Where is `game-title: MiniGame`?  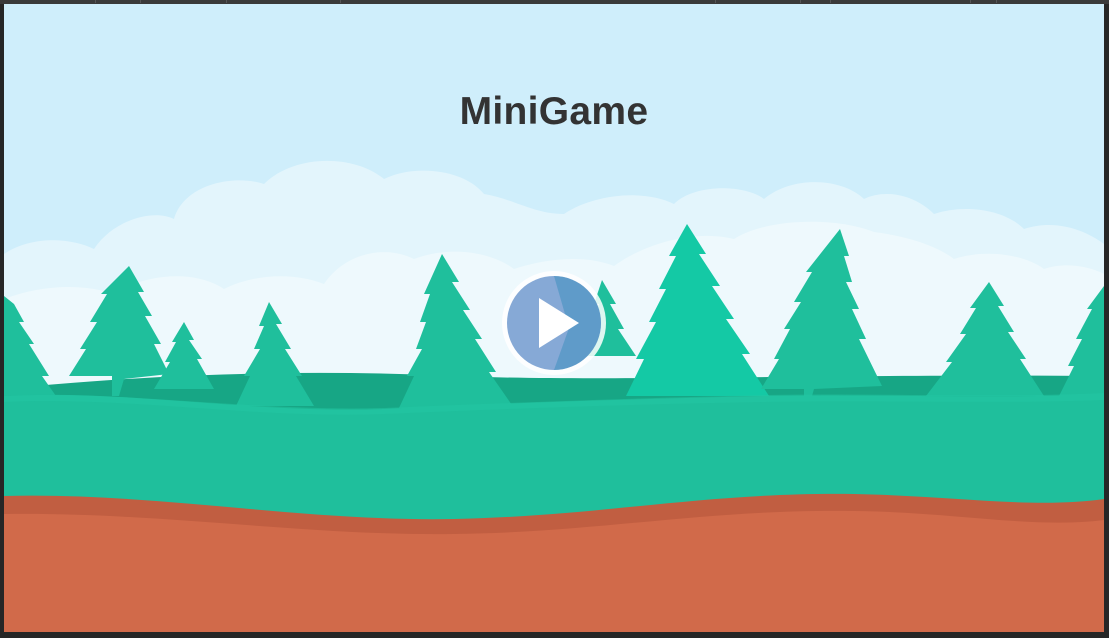 game-title: MiniGame is located at coordinates (554, 111).